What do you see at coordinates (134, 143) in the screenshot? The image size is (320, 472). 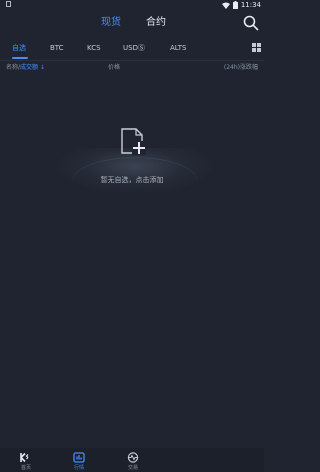 I see `add-favorite-icon` at bounding box center [134, 143].